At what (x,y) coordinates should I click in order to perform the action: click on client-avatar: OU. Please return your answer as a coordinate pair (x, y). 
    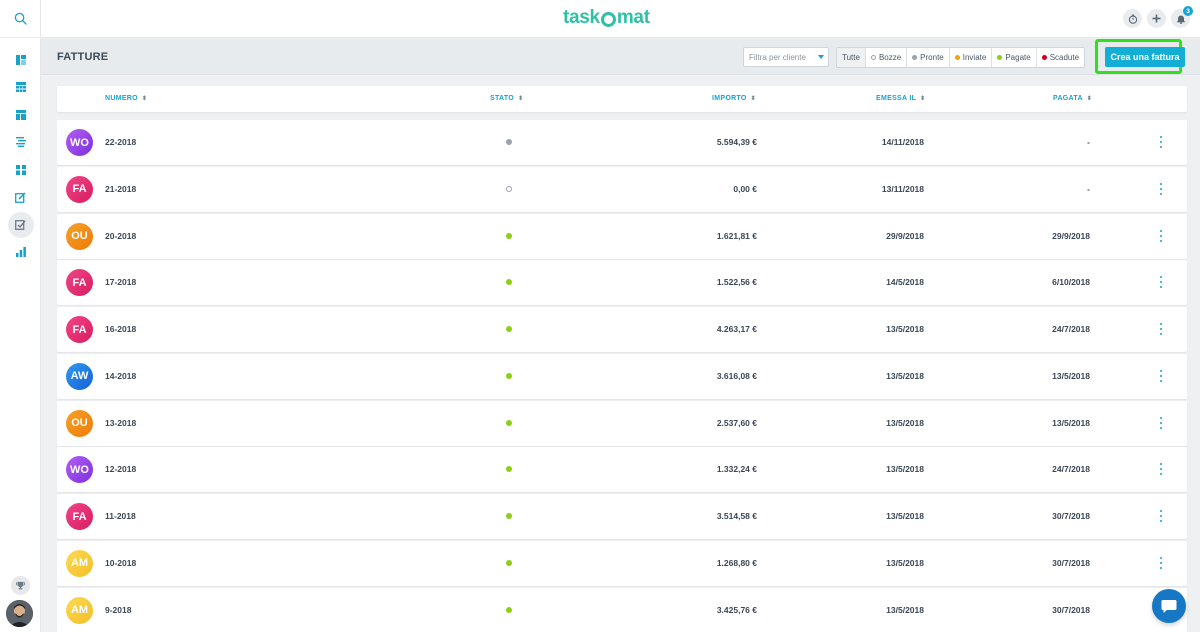
    Looking at the image, I should click on (79, 236).